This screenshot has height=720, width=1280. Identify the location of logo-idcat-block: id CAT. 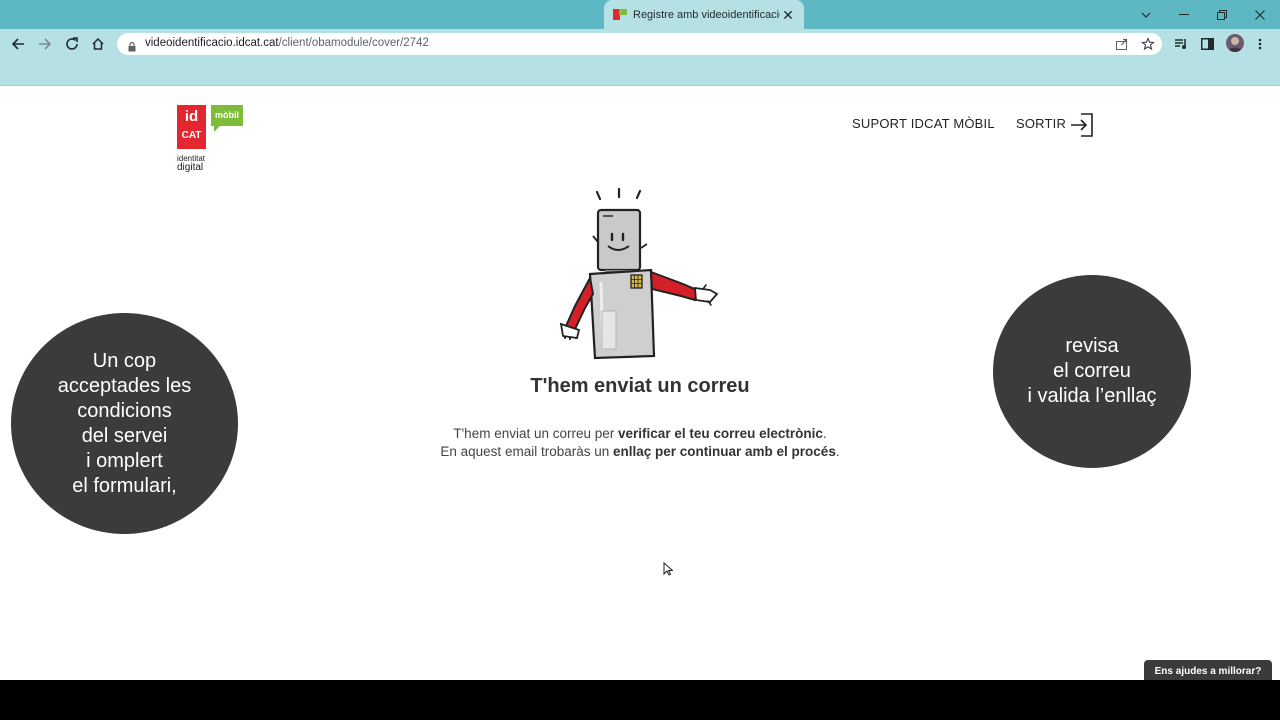
(191, 127).